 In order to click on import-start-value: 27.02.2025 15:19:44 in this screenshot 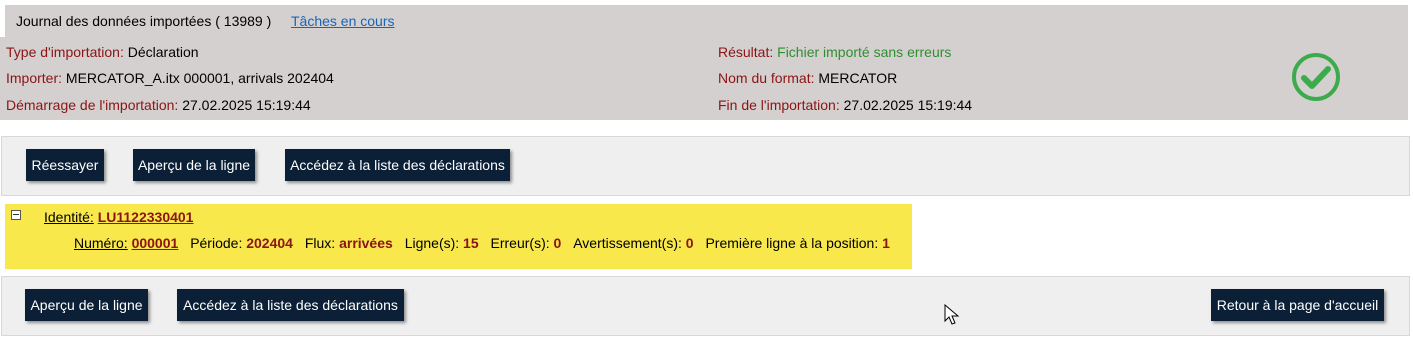, I will do `click(246, 105)`.